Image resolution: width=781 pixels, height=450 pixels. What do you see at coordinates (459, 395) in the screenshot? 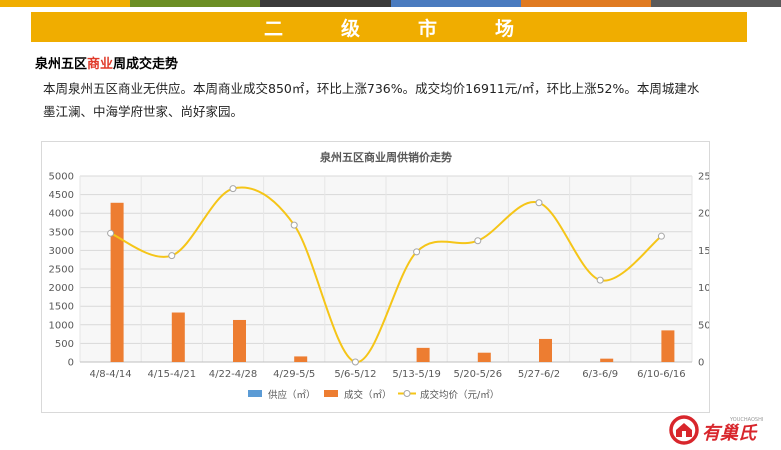
I see `legend-label: 成交均价（元/㎡）` at bounding box center [459, 395].